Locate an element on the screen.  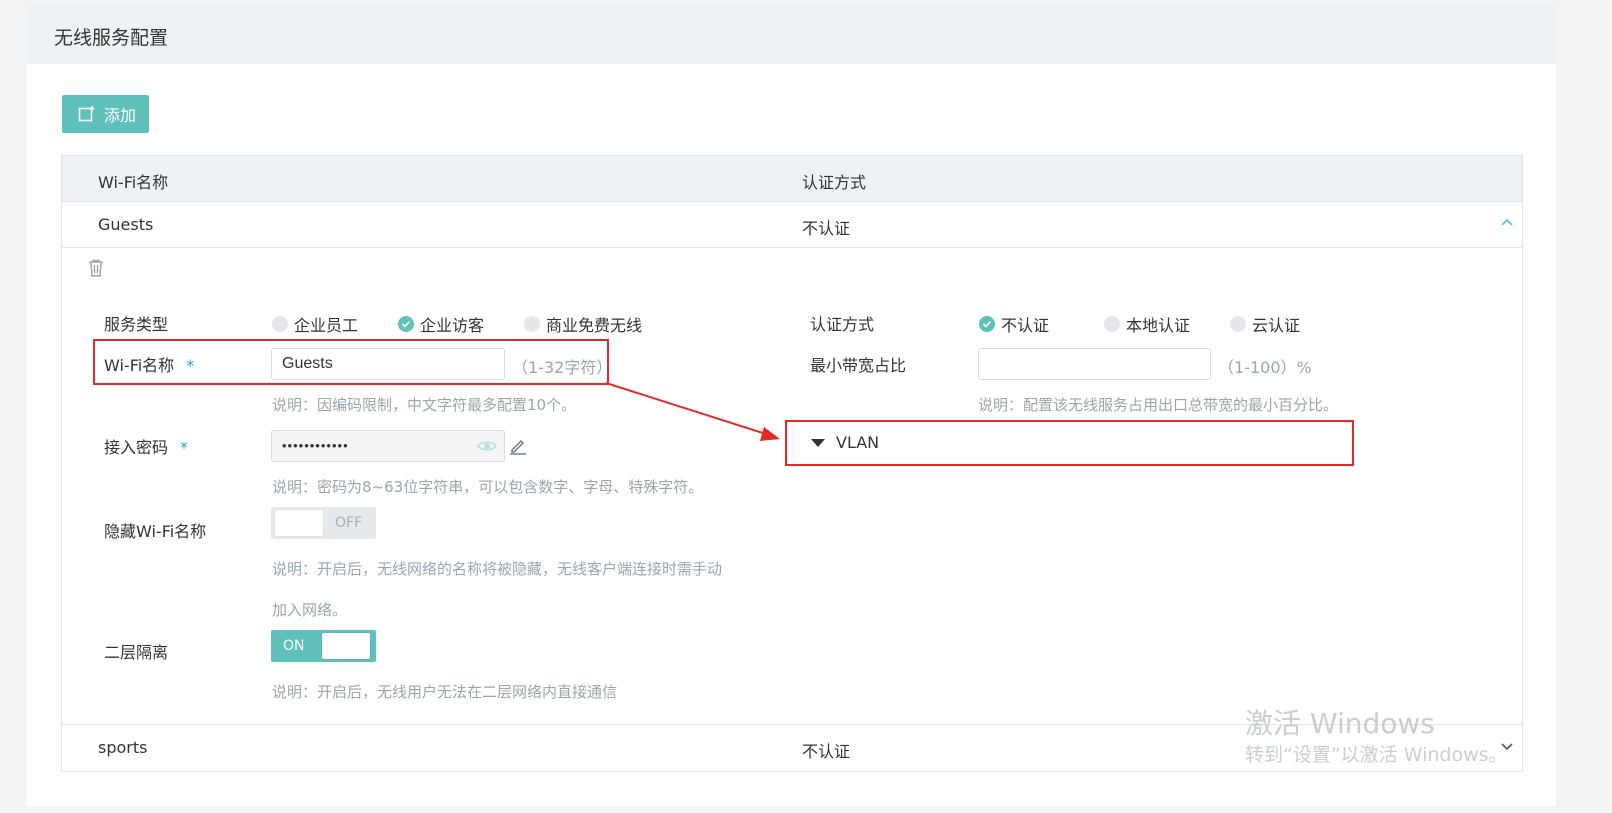
watermark-subtitle: 转到“设置”以激活 Windows。 is located at coordinates (1376, 755).